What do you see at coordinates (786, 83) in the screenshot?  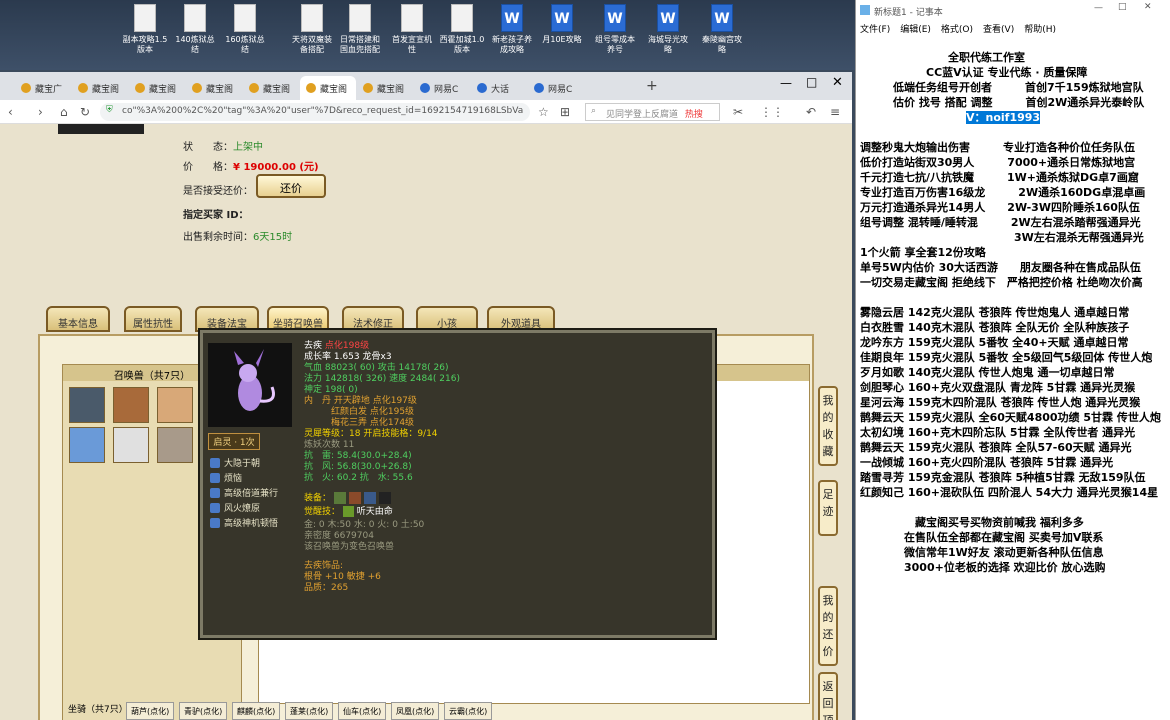 I see `window-minimize-button: —` at bounding box center [786, 83].